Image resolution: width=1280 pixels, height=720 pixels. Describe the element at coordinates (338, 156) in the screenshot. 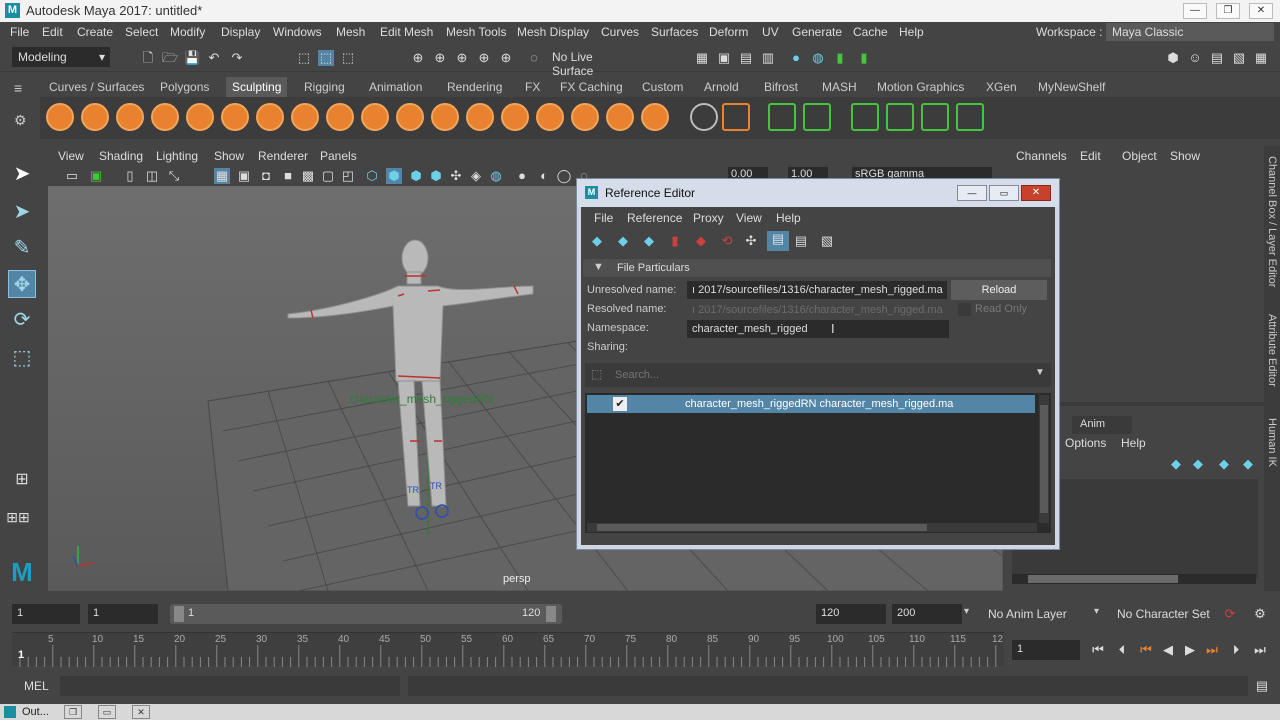

I see `vp-menu-panels: Panels` at that location.